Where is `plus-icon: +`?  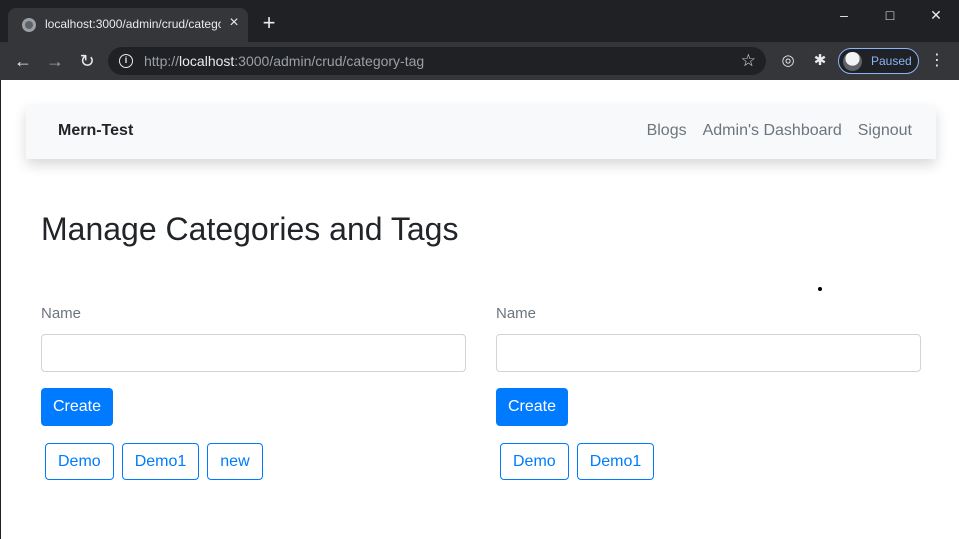
plus-icon: + is located at coordinates (269, 23).